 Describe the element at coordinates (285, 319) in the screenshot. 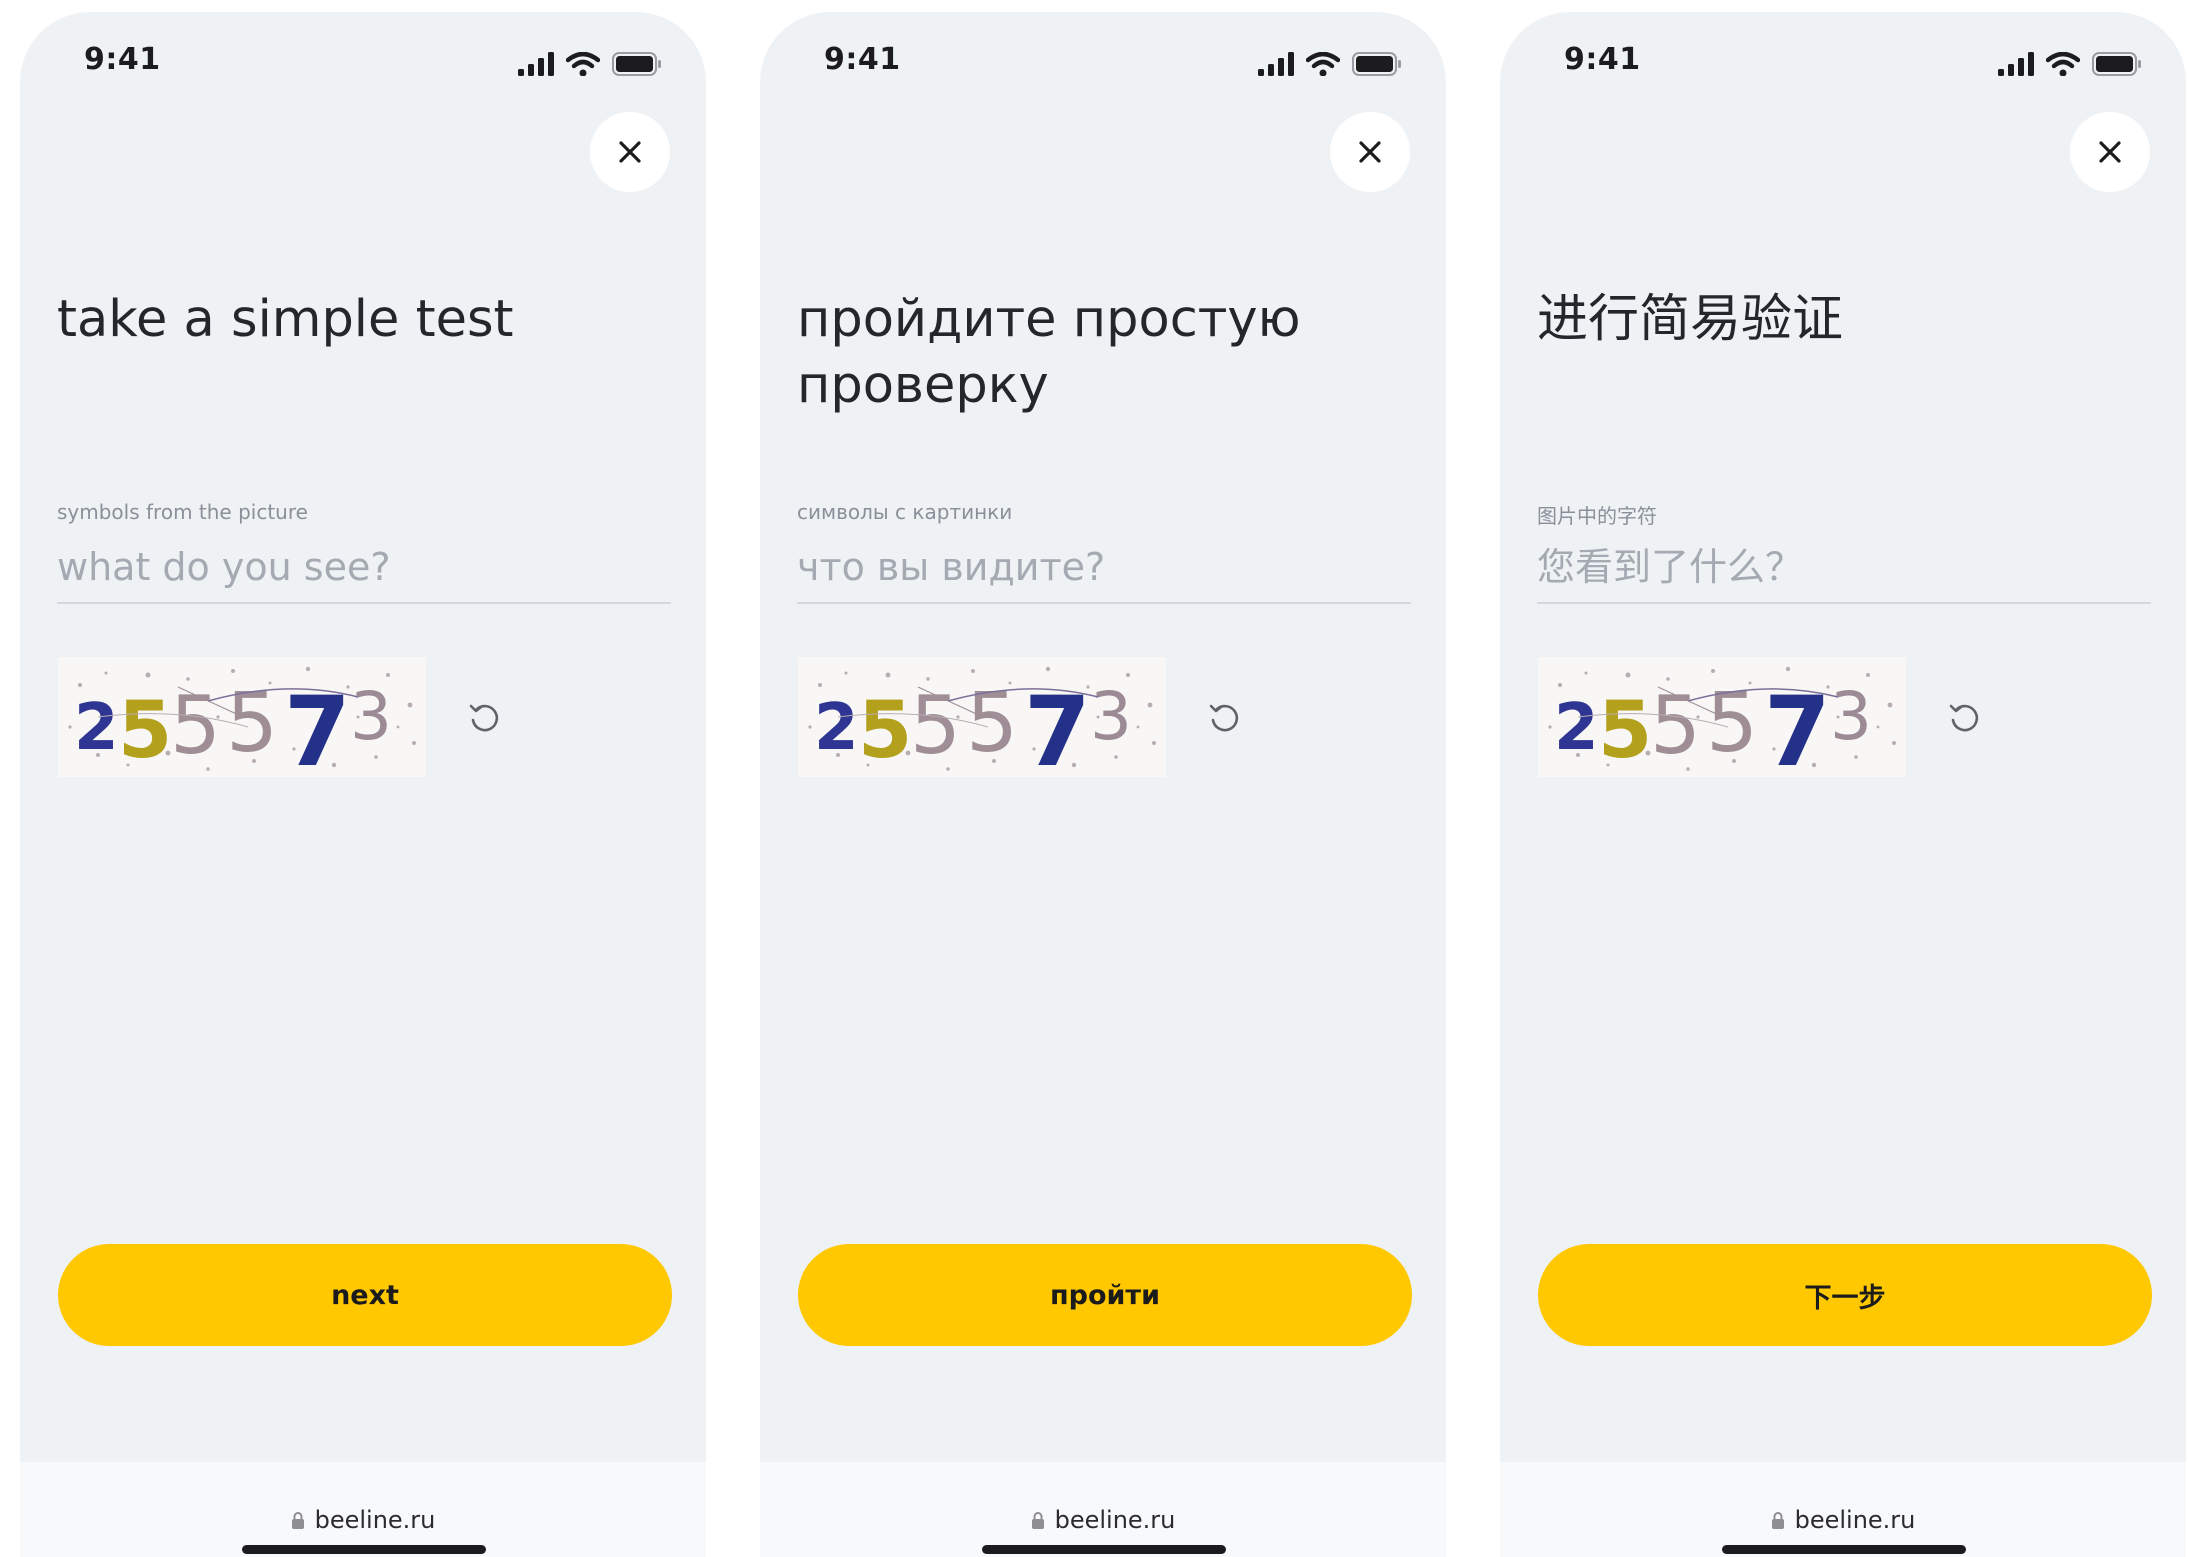

I see `page-title: take a simple test` at that location.